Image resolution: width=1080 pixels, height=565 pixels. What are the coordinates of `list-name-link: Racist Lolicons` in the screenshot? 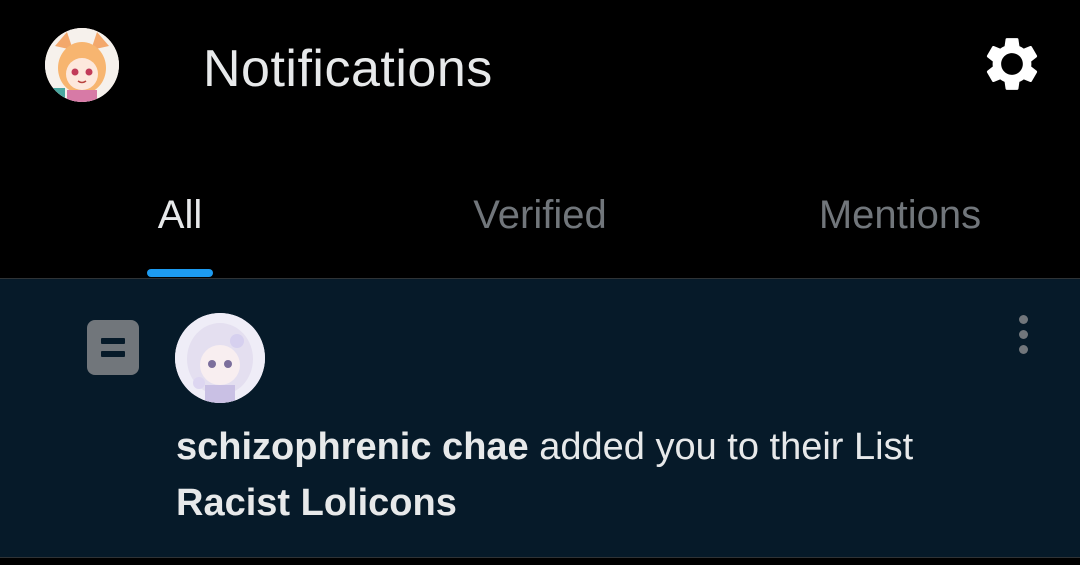 It's located at (316, 503).